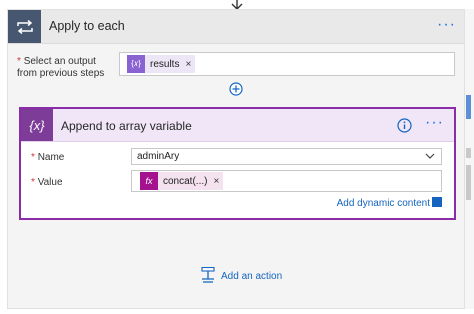 This screenshot has height=314, width=474. Describe the element at coordinates (149, 181) in the screenshot. I see `fx-icon: fx` at that location.